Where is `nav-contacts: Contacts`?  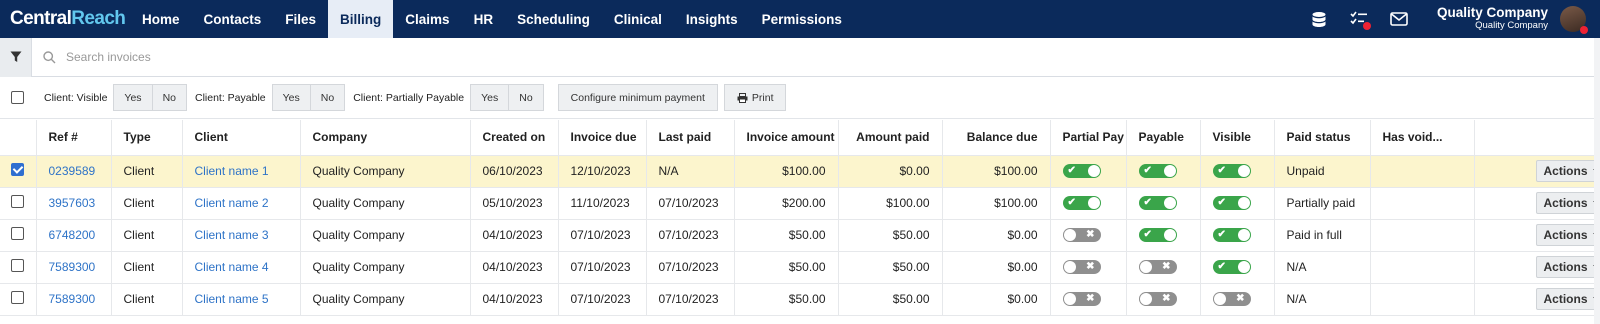 nav-contacts: Contacts is located at coordinates (233, 19).